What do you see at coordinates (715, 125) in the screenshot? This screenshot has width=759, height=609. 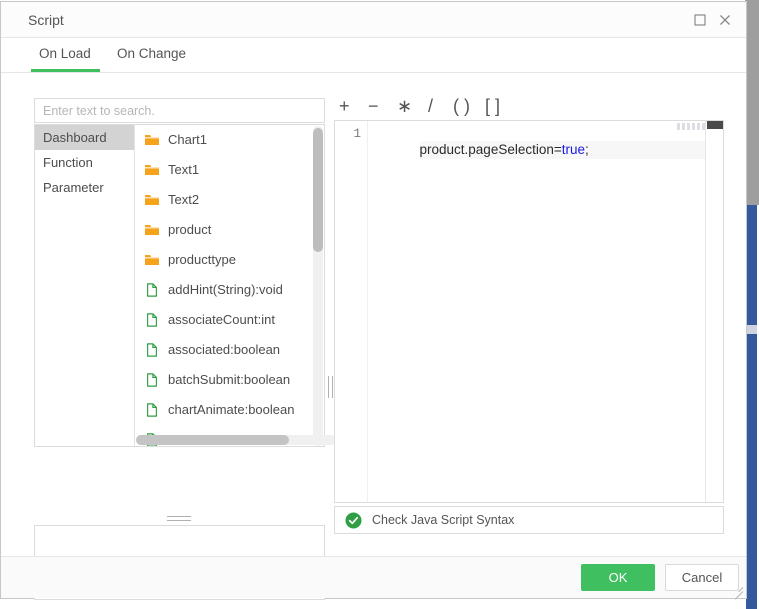 I see `editor-vertical-scroll-thumb` at bounding box center [715, 125].